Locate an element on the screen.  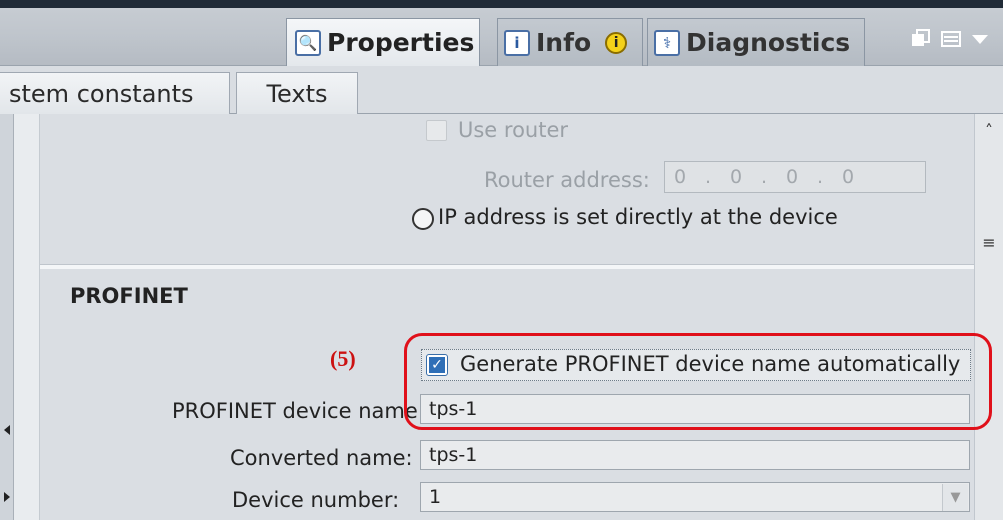
section-heading-profinet: PROFINET is located at coordinates (129, 296).